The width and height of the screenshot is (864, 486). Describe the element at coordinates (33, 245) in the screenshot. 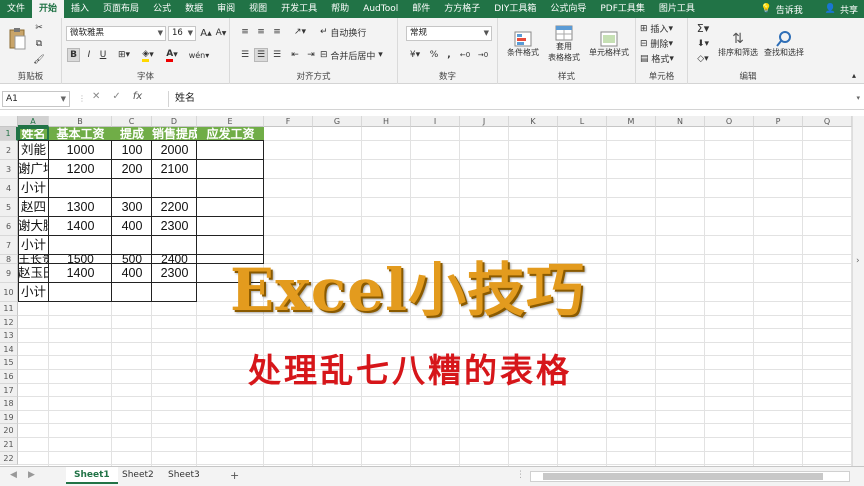

I see `table-cell-A7: 小计` at that location.